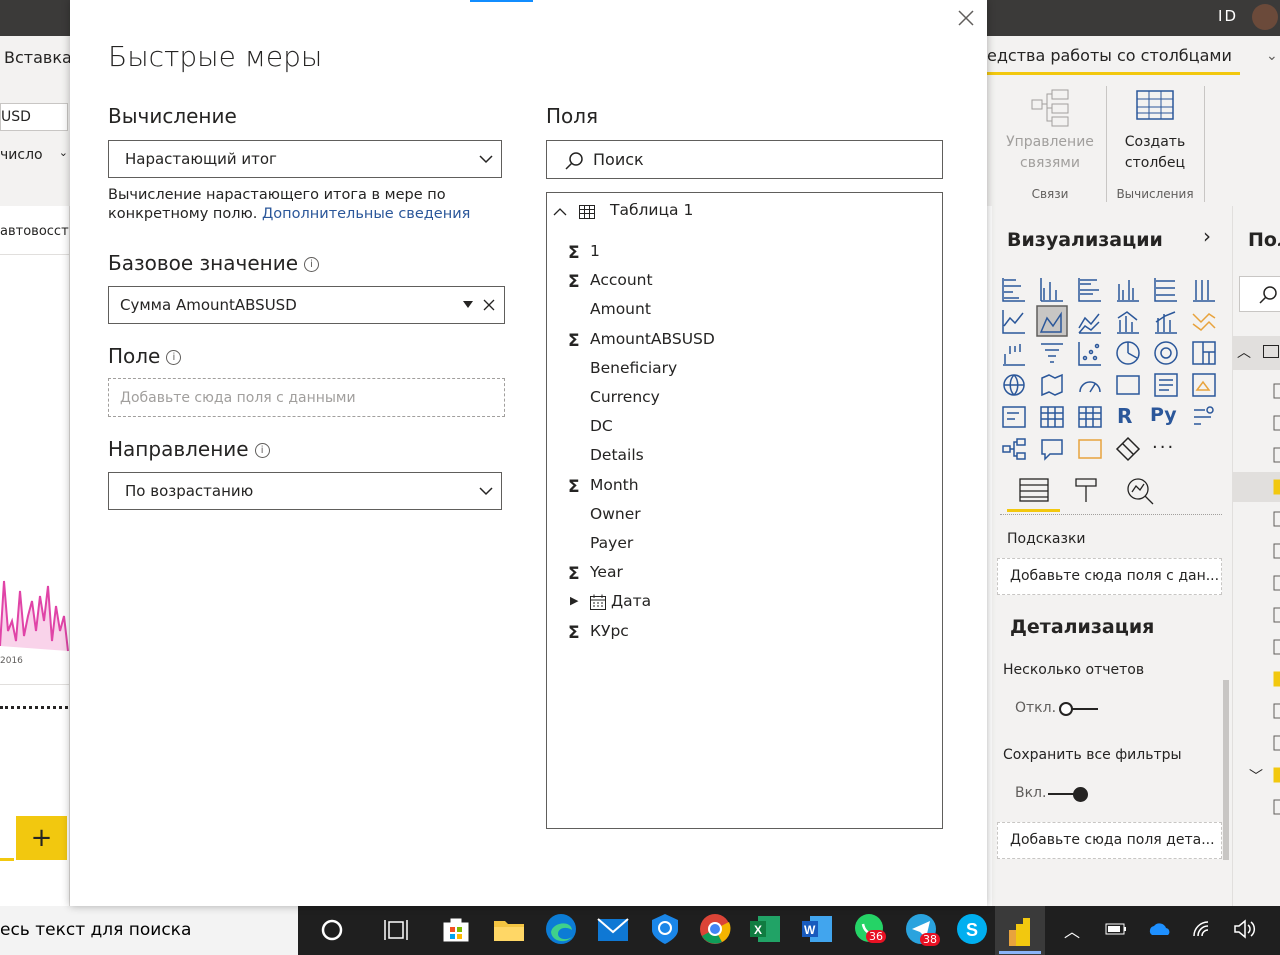 This screenshot has width=1280, height=955. I want to click on chrome-icon, so click(715, 929).